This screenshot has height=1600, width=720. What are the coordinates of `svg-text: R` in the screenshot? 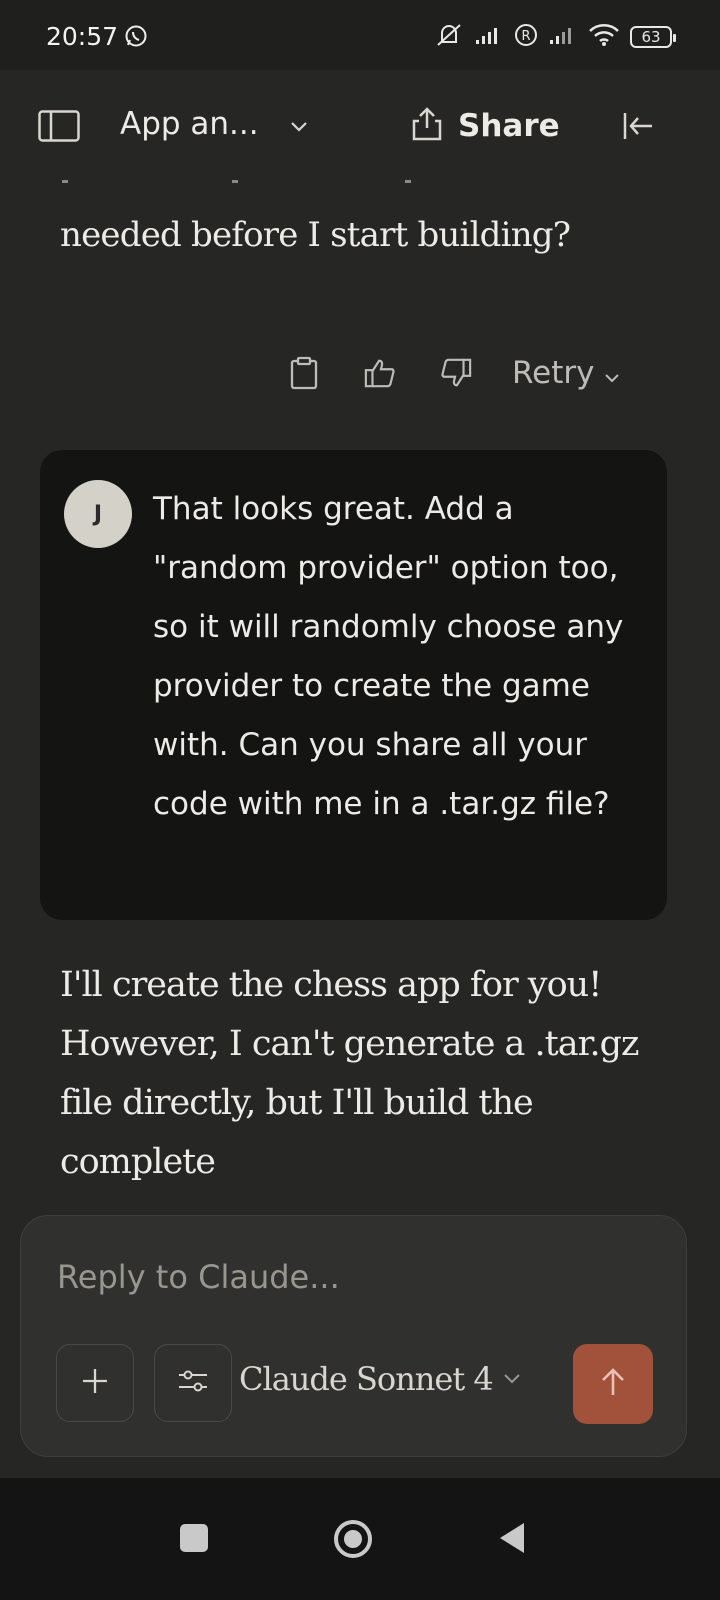 It's located at (525, 36).